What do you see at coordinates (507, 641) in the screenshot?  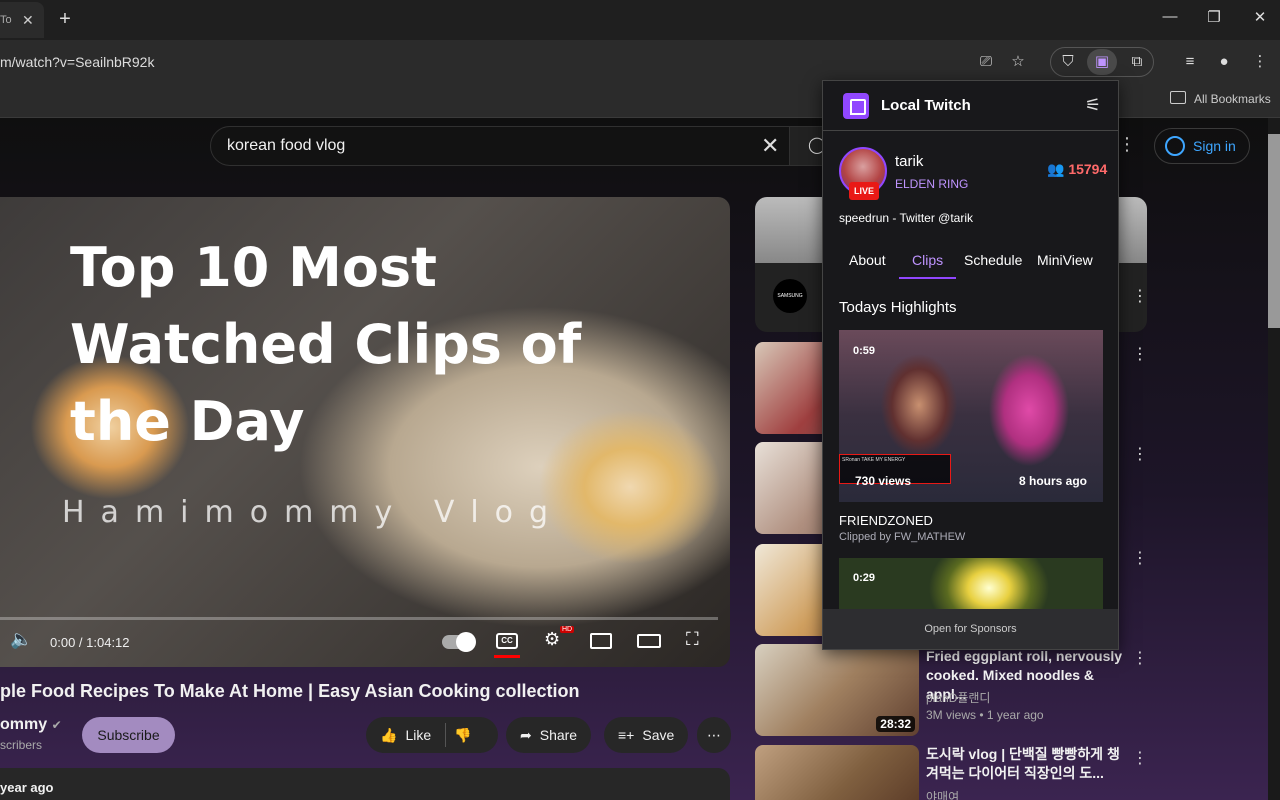 I see `captions-icon: CC` at bounding box center [507, 641].